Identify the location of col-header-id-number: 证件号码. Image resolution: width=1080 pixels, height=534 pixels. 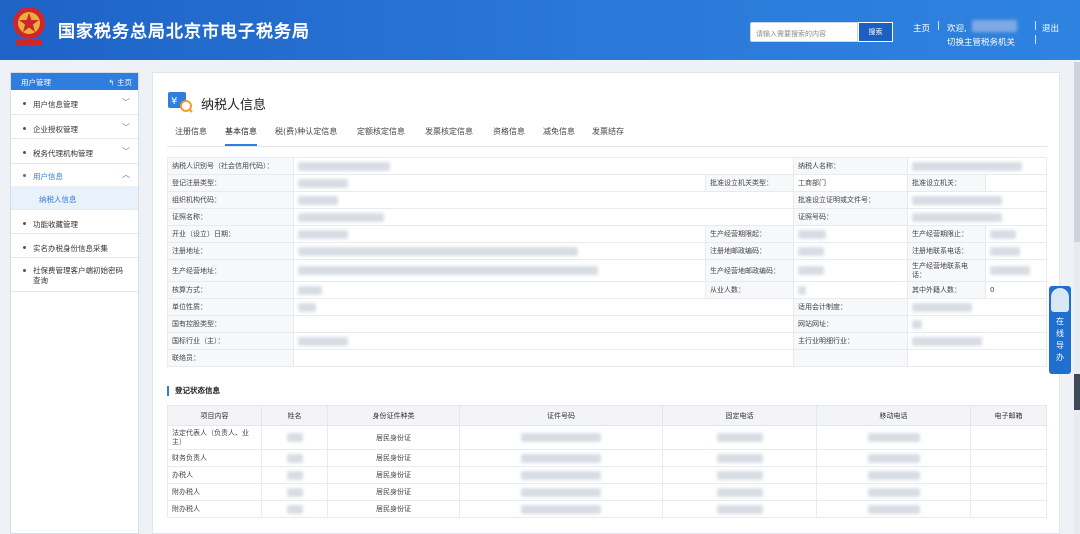
(561, 415).